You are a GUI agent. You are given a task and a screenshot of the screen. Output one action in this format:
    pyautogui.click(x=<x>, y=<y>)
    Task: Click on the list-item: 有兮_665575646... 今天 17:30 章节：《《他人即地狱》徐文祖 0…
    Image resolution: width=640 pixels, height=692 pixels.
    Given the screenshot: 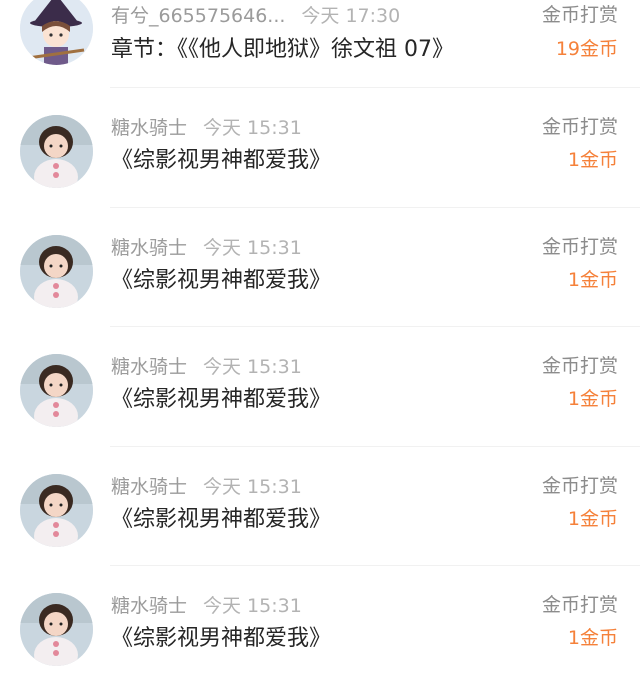 What is the action you would take?
    pyautogui.click(x=320, y=44)
    